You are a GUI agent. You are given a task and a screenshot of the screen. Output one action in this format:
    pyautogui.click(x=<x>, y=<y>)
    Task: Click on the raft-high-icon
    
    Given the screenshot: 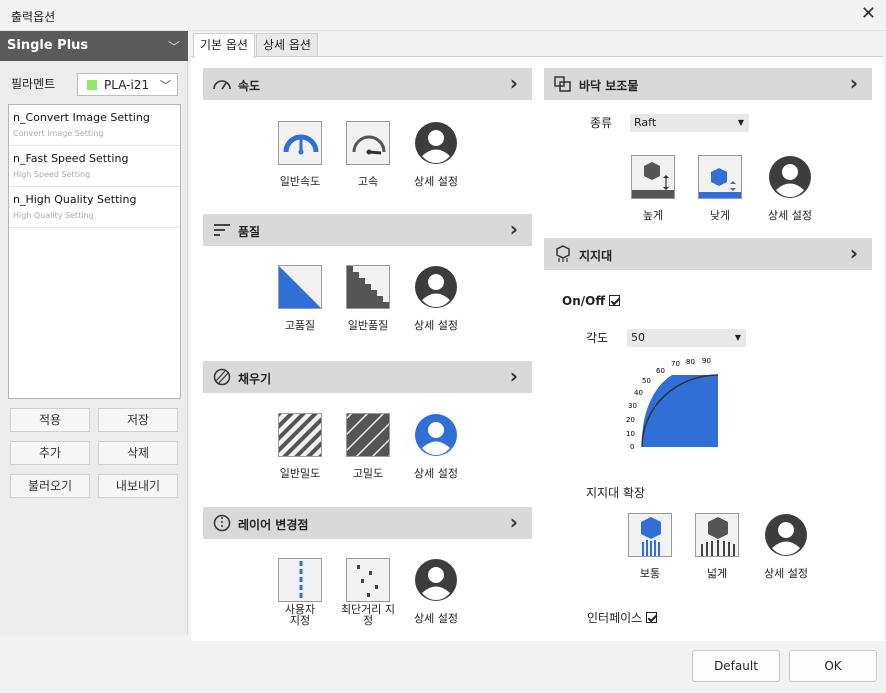 What is the action you would take?
    pyautogui.click(x=653, y=177)
    